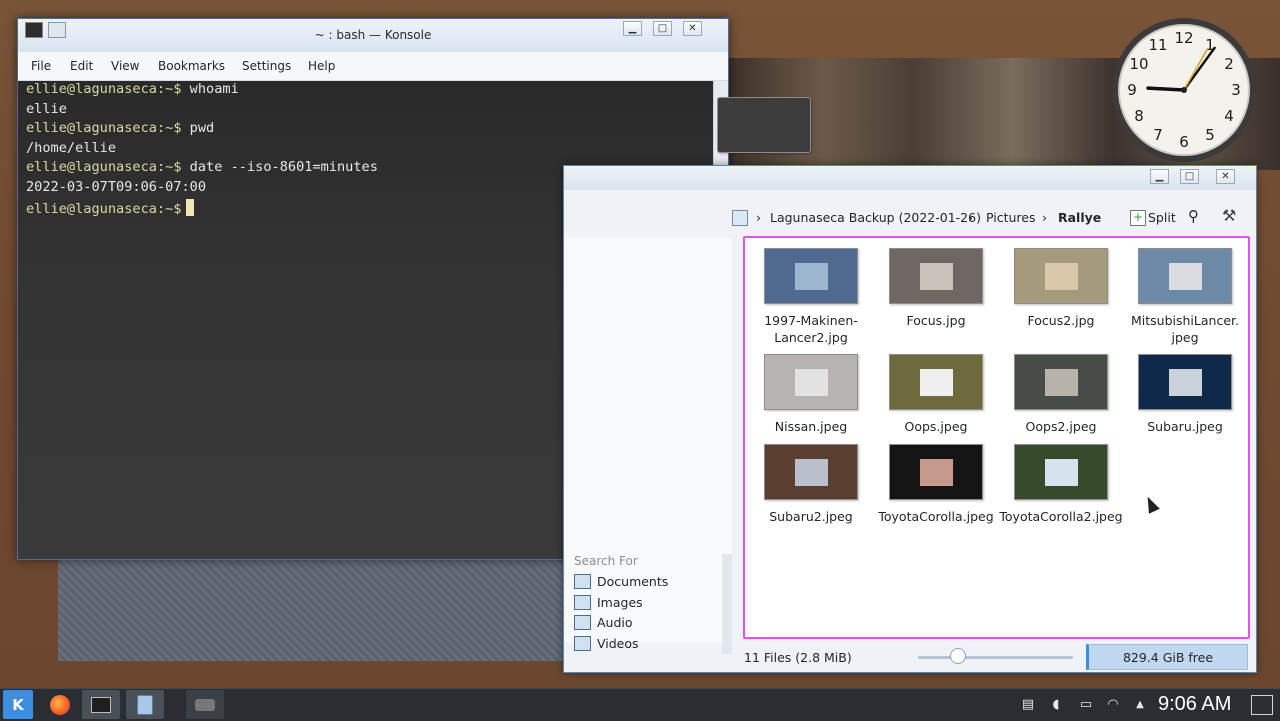  Describe the element at coordinates (1061, 394) in the screenshot. I see `file-item: Oops2.jpeg` at that location.